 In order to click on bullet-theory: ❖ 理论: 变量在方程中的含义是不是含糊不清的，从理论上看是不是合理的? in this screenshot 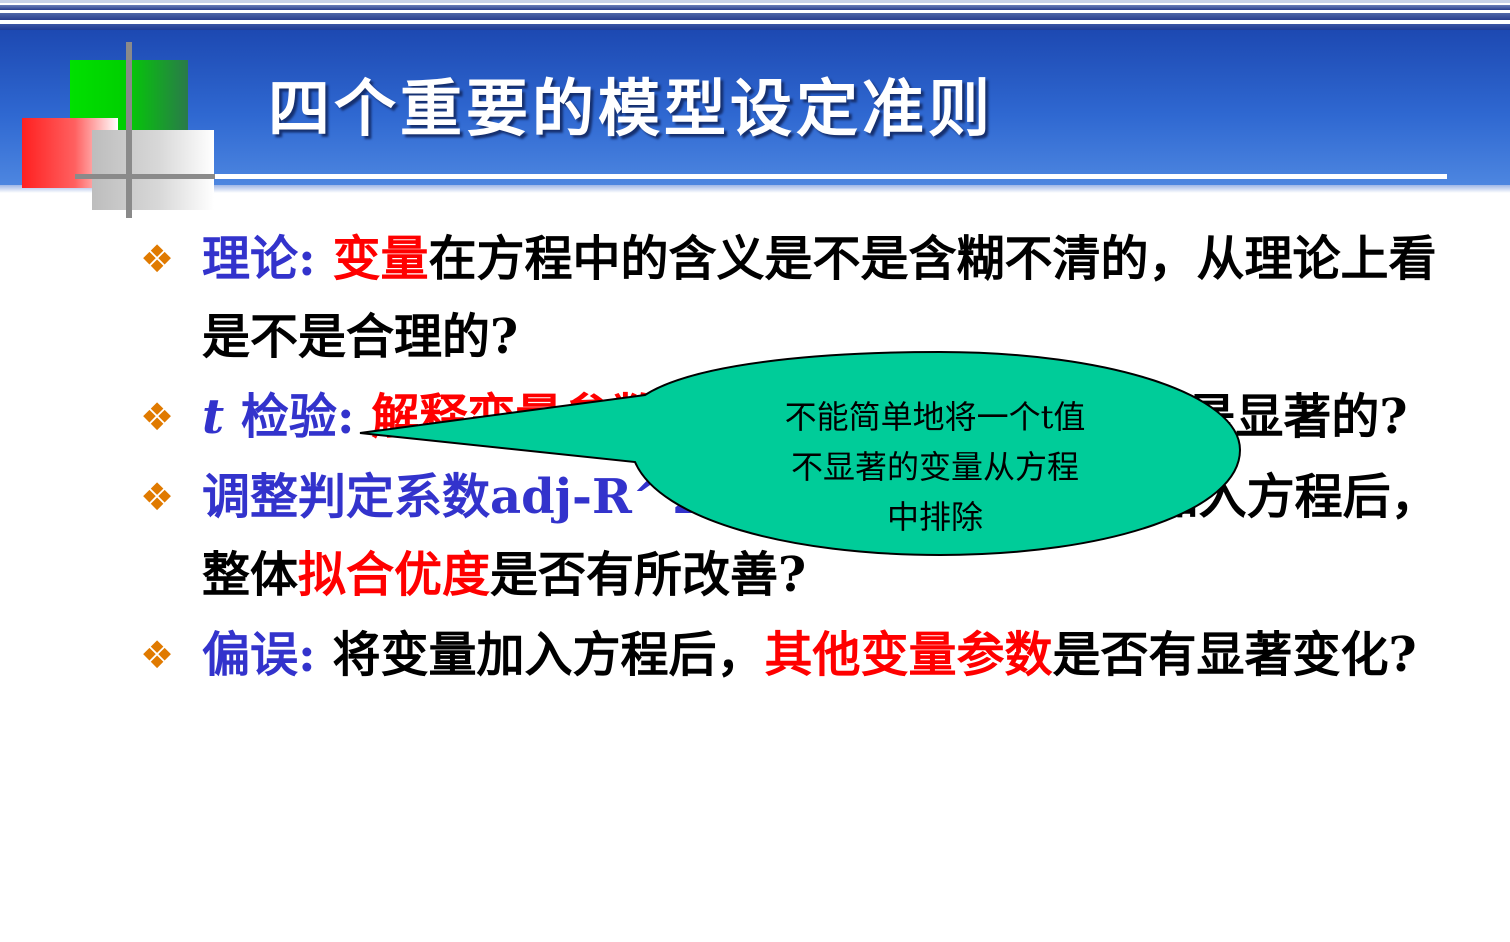, I will do `click(805, 298)`.